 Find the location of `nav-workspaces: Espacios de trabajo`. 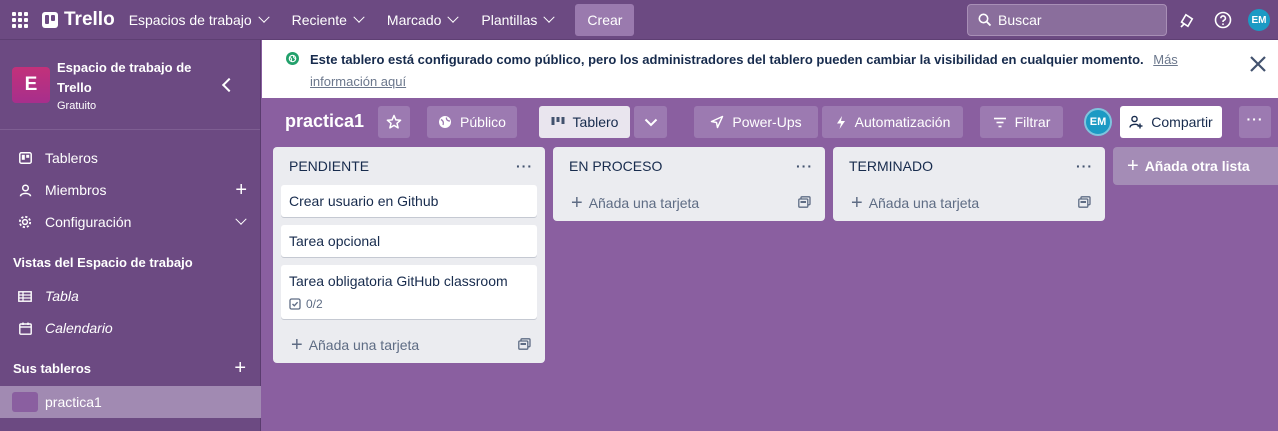

nav-workspaces: Espacios de trabajo is located at coordinates (199, 20).